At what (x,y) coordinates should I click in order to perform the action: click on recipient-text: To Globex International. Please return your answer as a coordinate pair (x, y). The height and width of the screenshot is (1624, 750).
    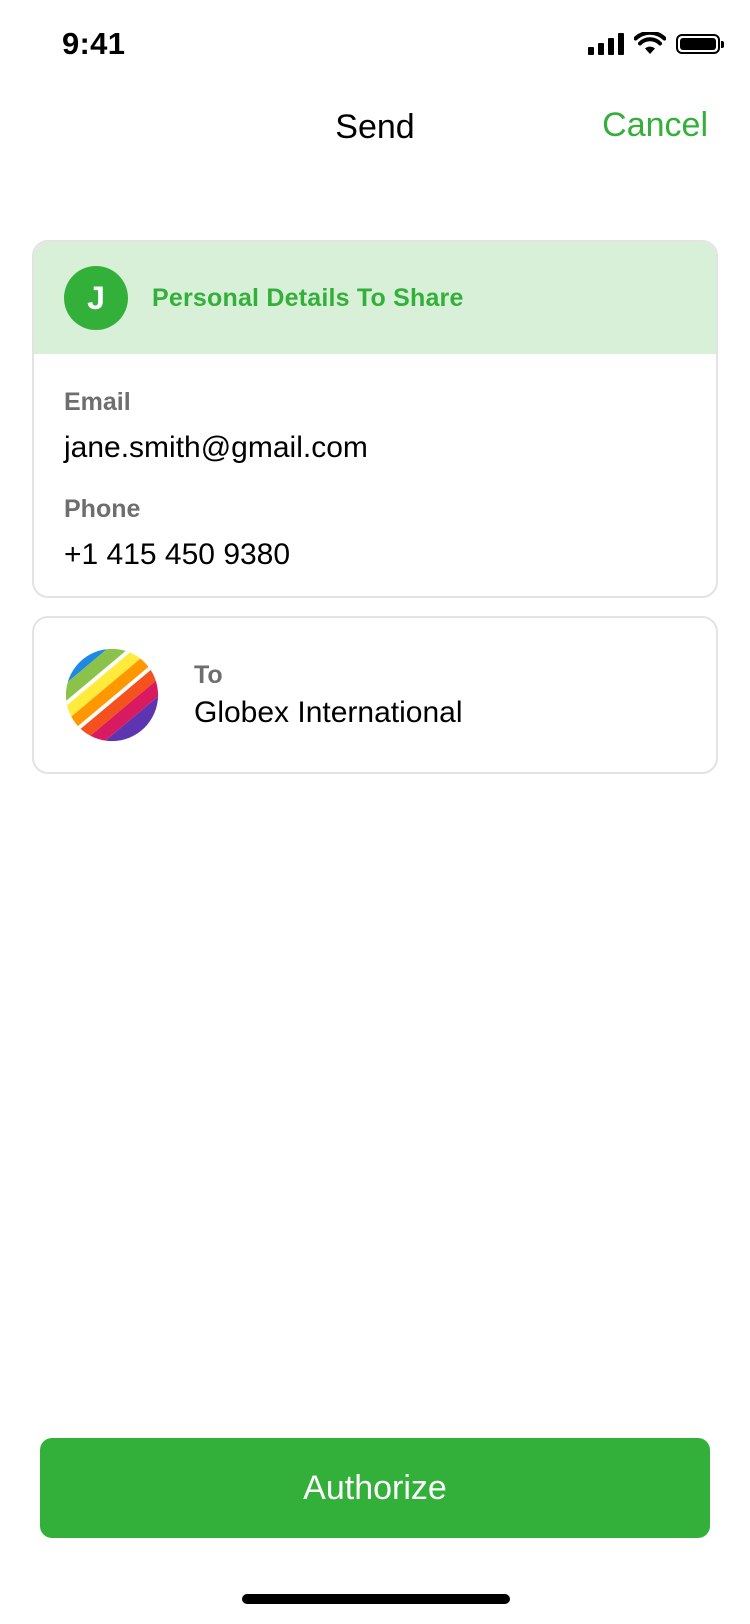
    Looking at the image, I should click on (328, 695).